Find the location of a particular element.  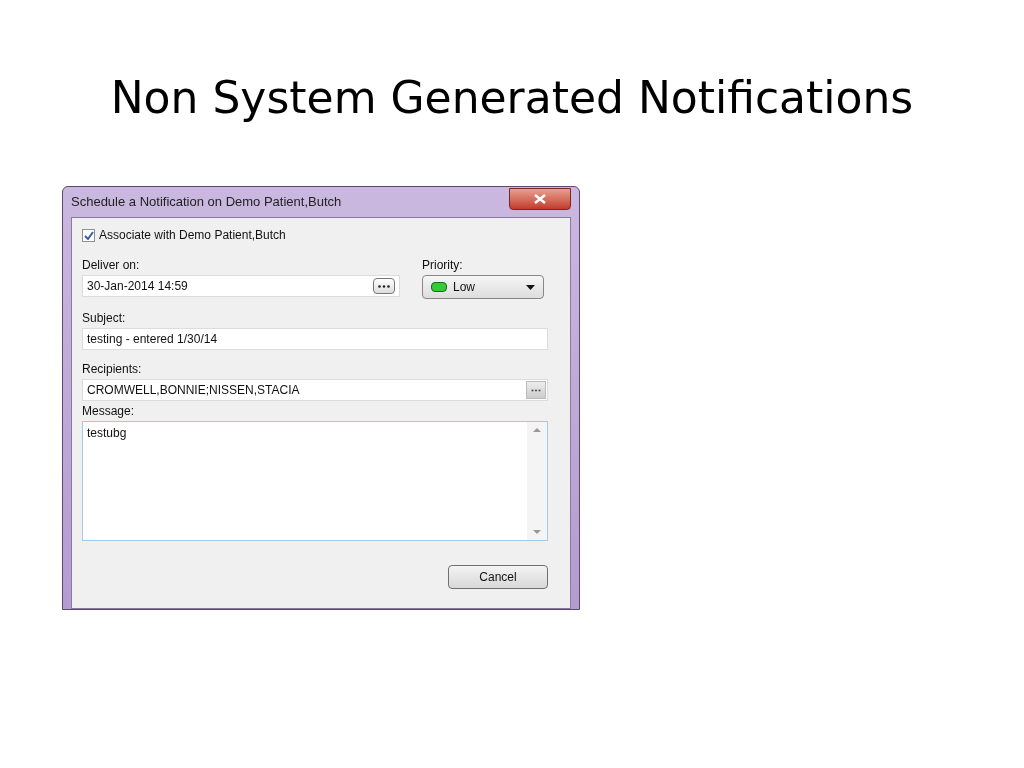

deliver-on-field: 30-Jan-2014 14:59 is located at coordinates (241, 286).